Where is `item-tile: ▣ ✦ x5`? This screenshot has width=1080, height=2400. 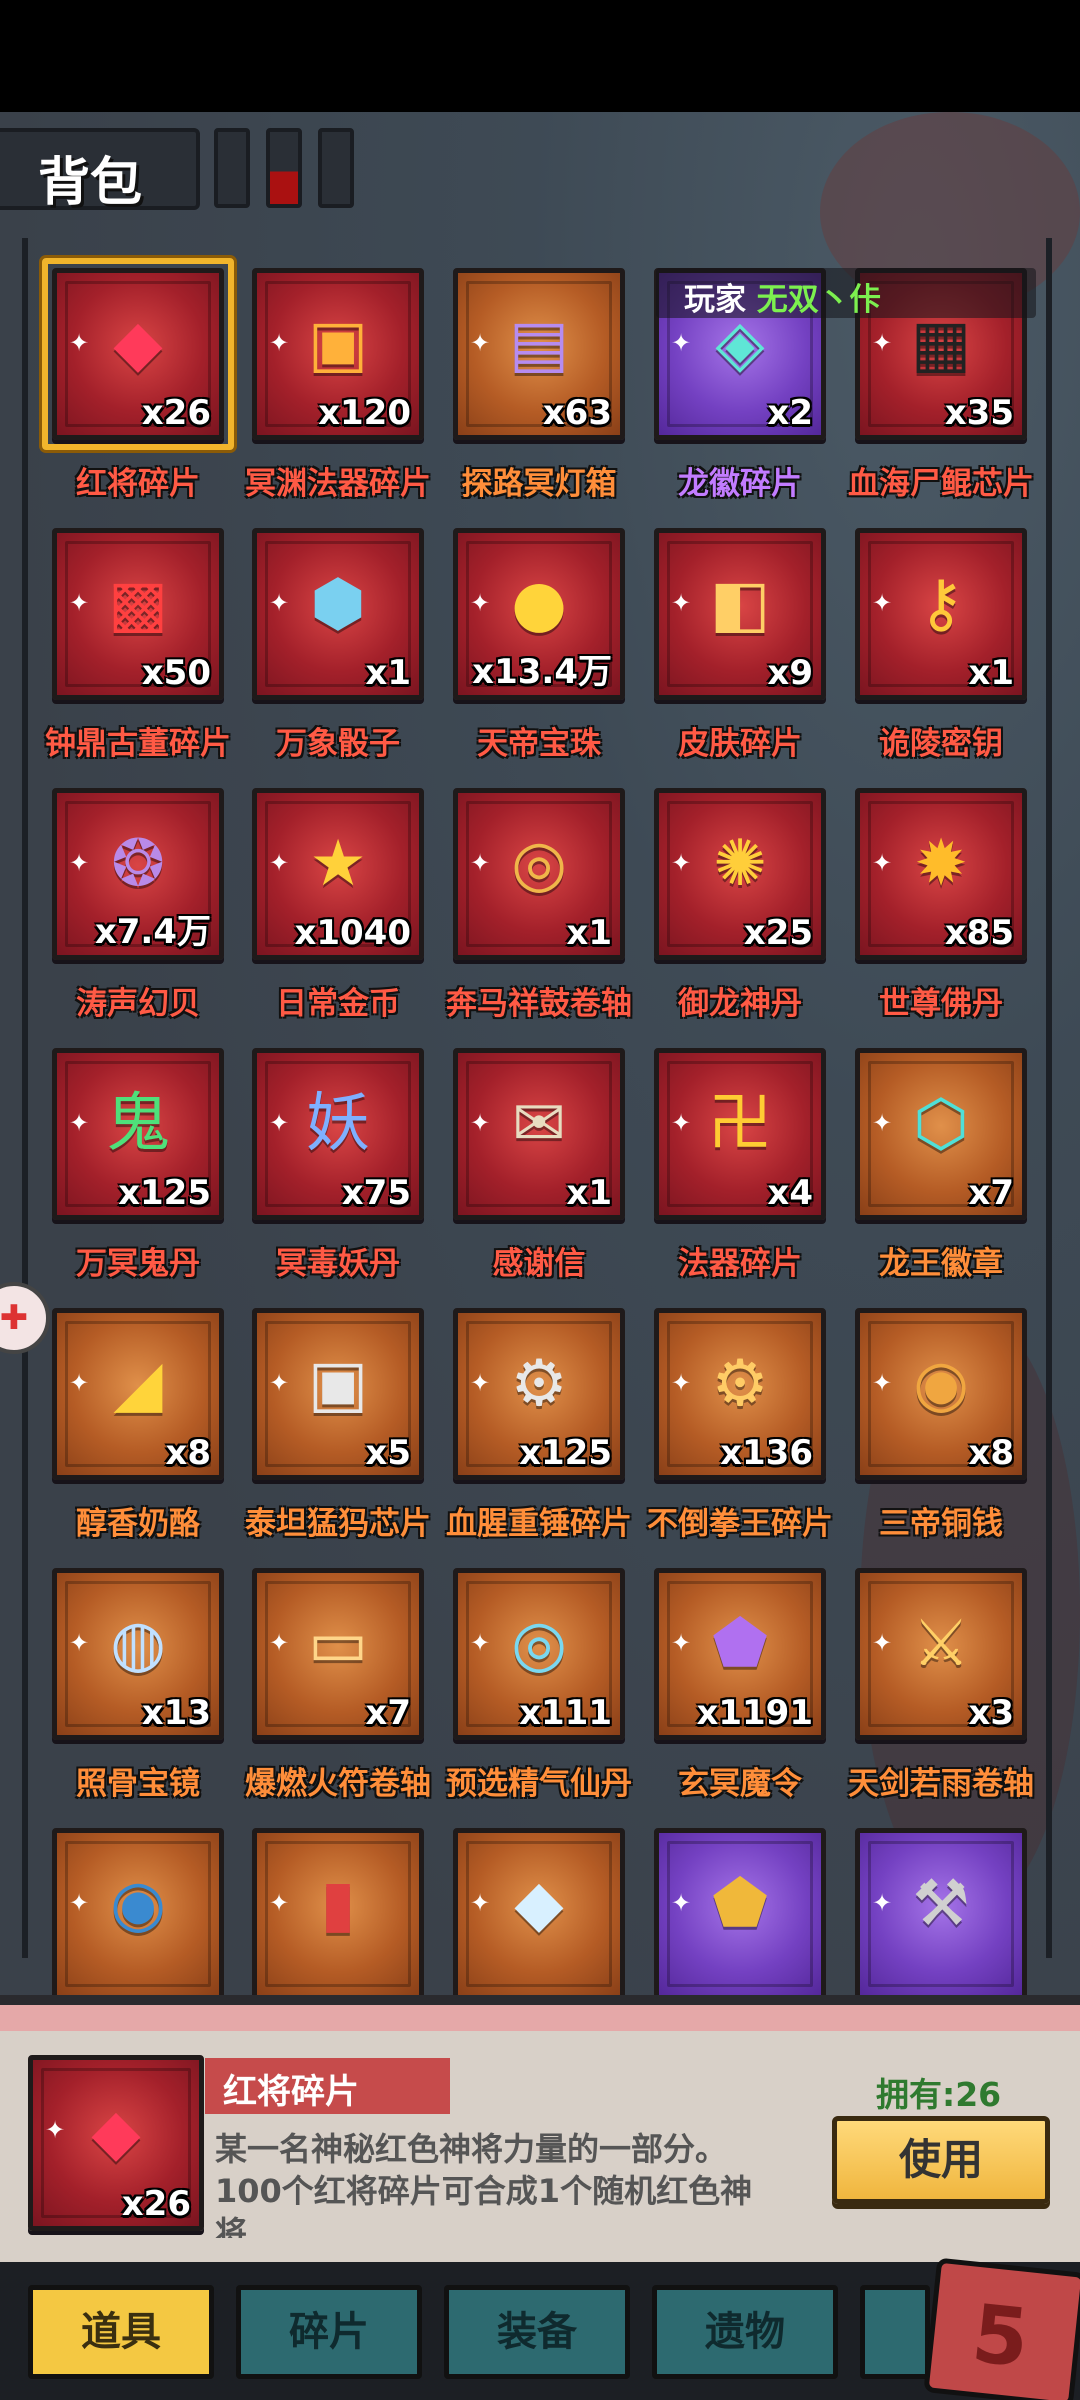 item-tile: ▣ ✦ x5 is located at coordinates (338, 1394).